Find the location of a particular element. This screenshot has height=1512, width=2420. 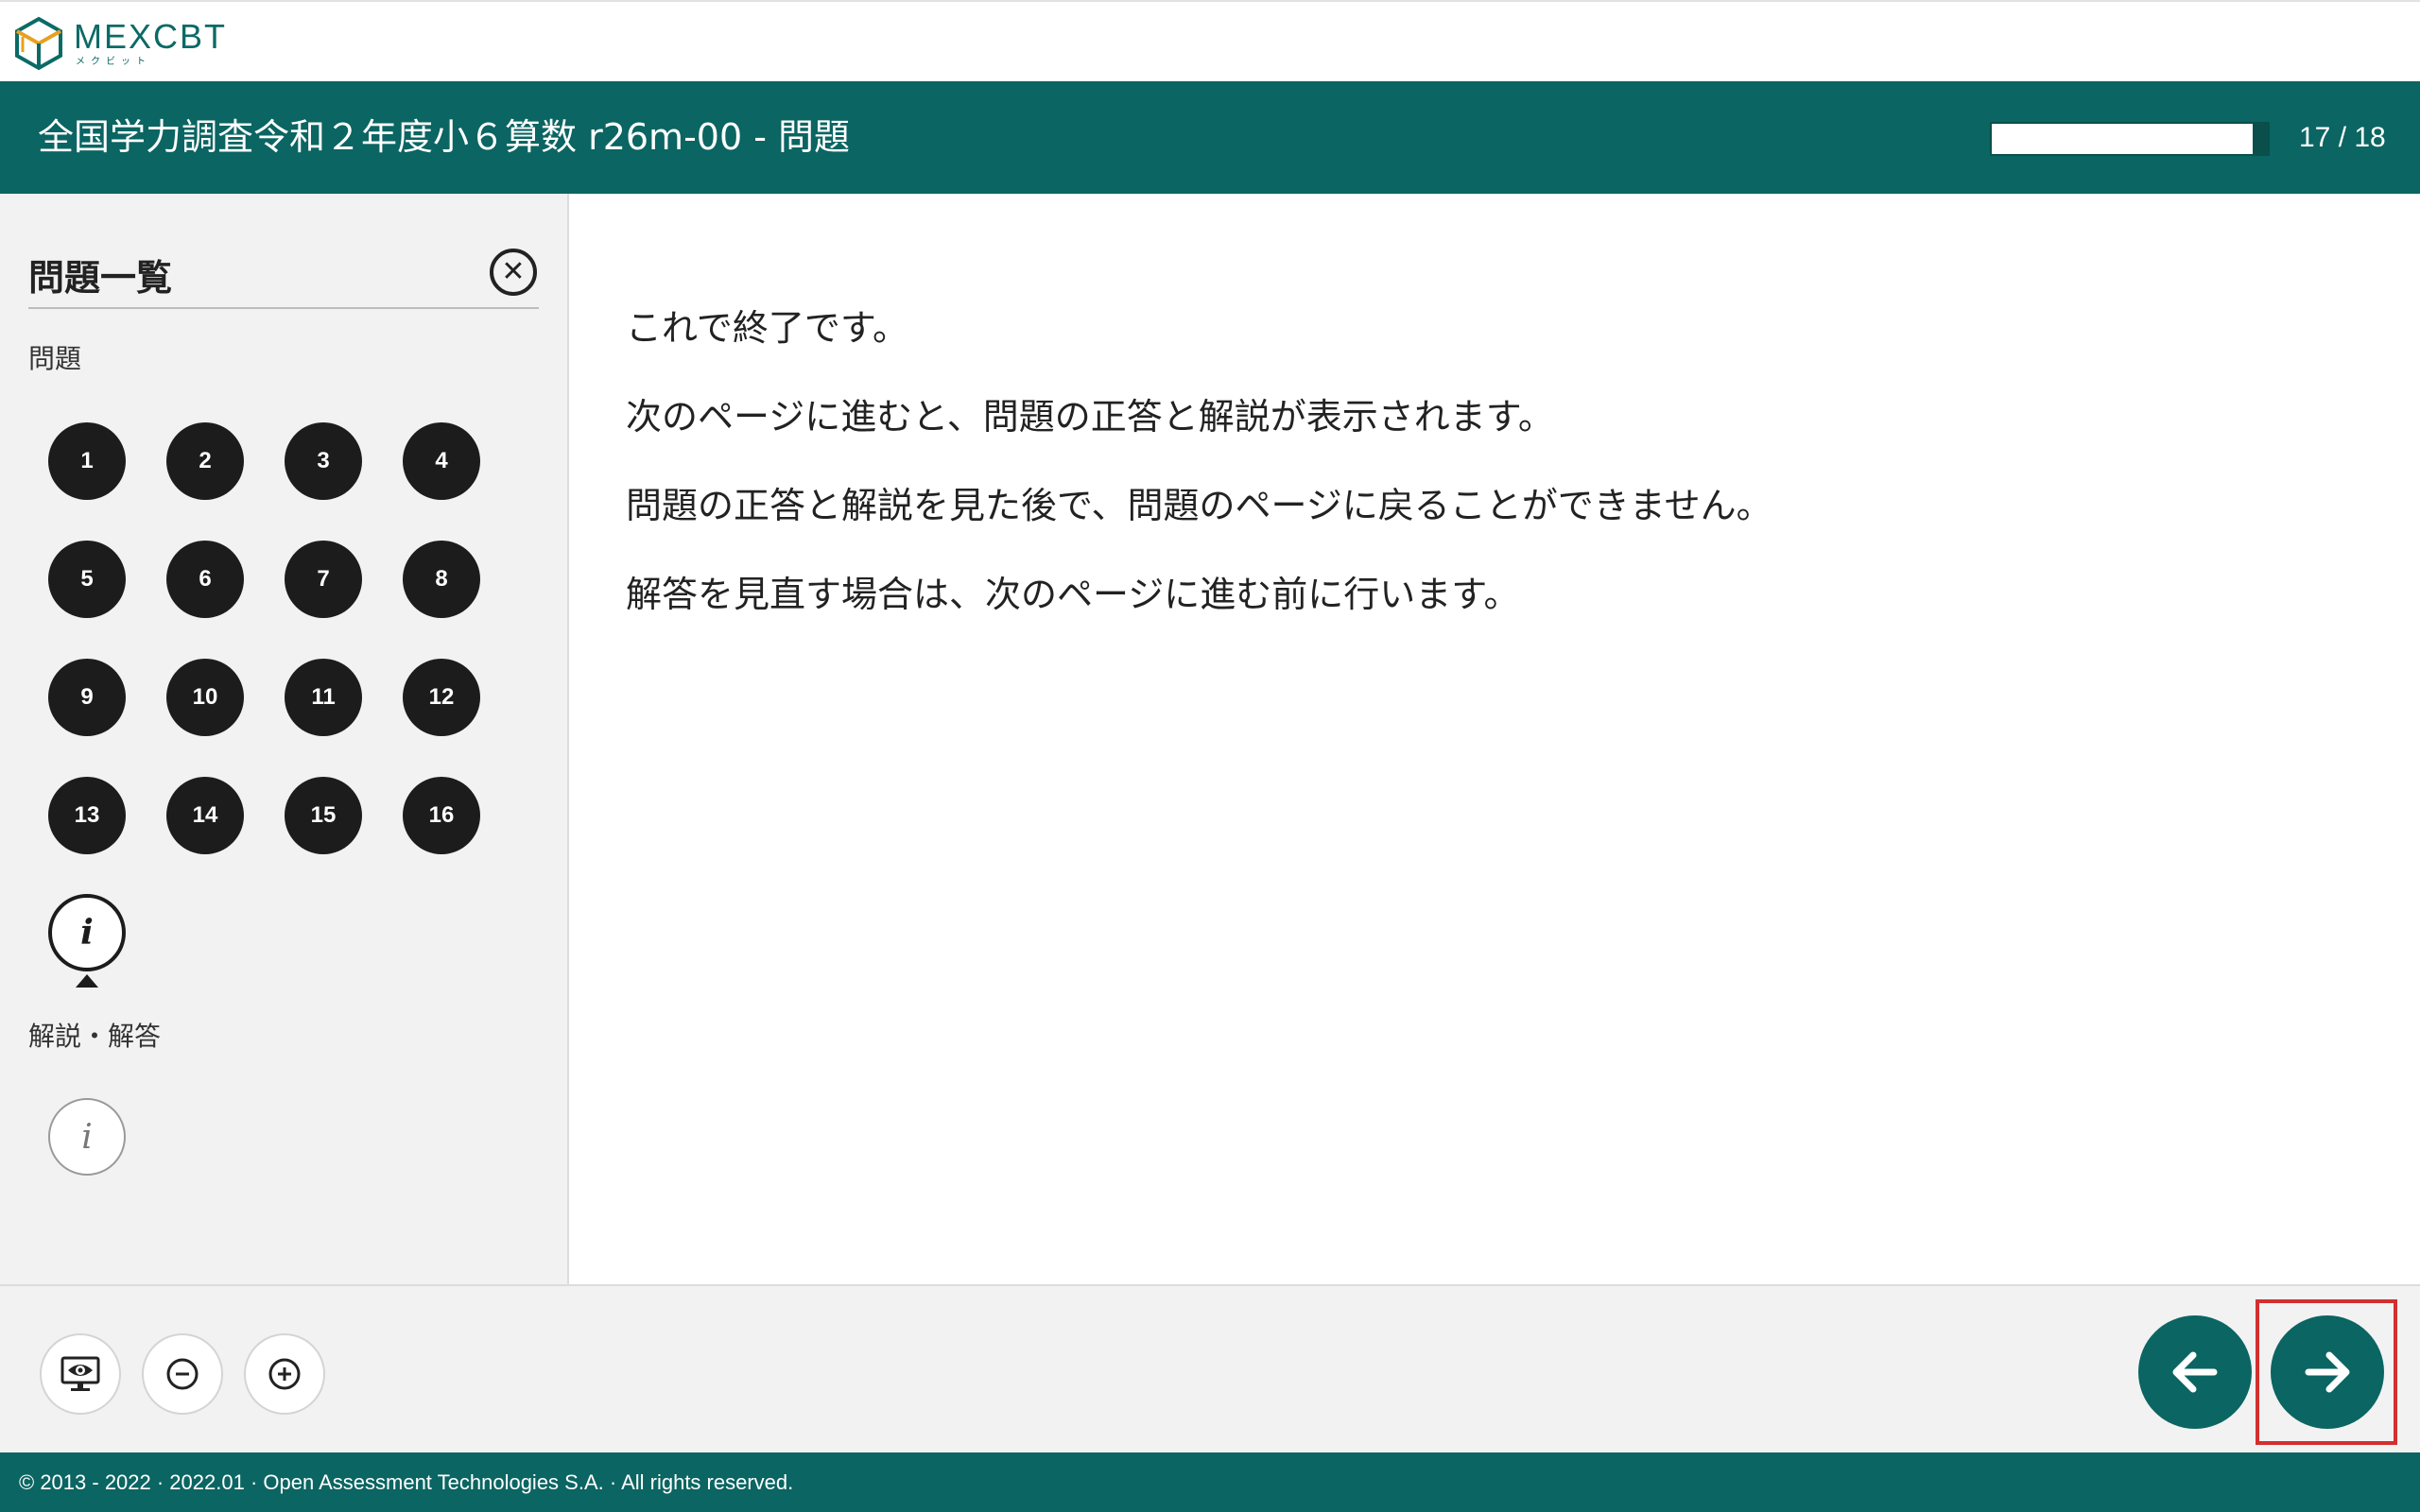

top-bar: MEXCBT メクビット is located at coordinates (1210, 40).